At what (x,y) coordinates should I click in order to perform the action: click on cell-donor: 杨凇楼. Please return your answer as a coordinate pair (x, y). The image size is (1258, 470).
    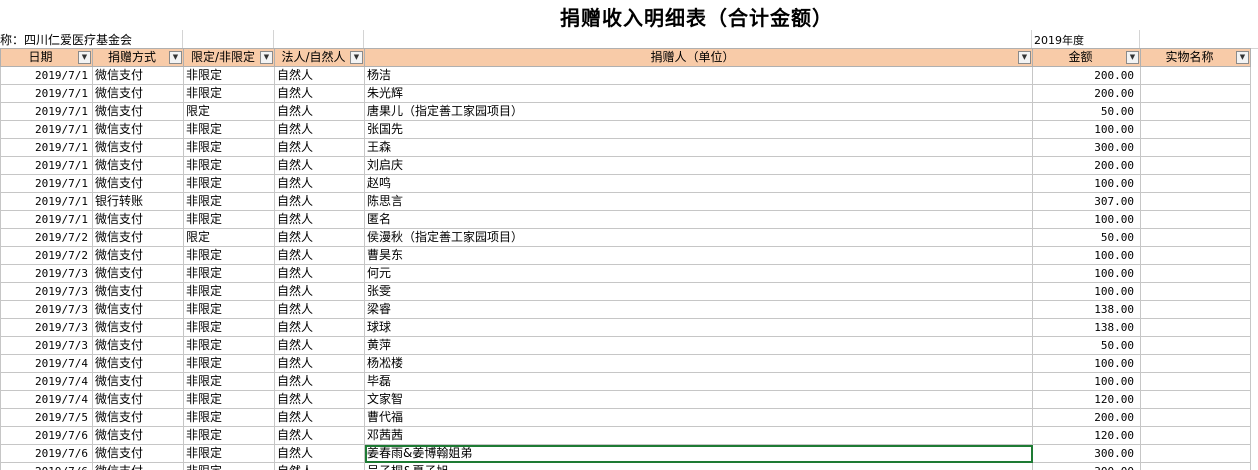
    Looking at the image, I should click on (698, 363).